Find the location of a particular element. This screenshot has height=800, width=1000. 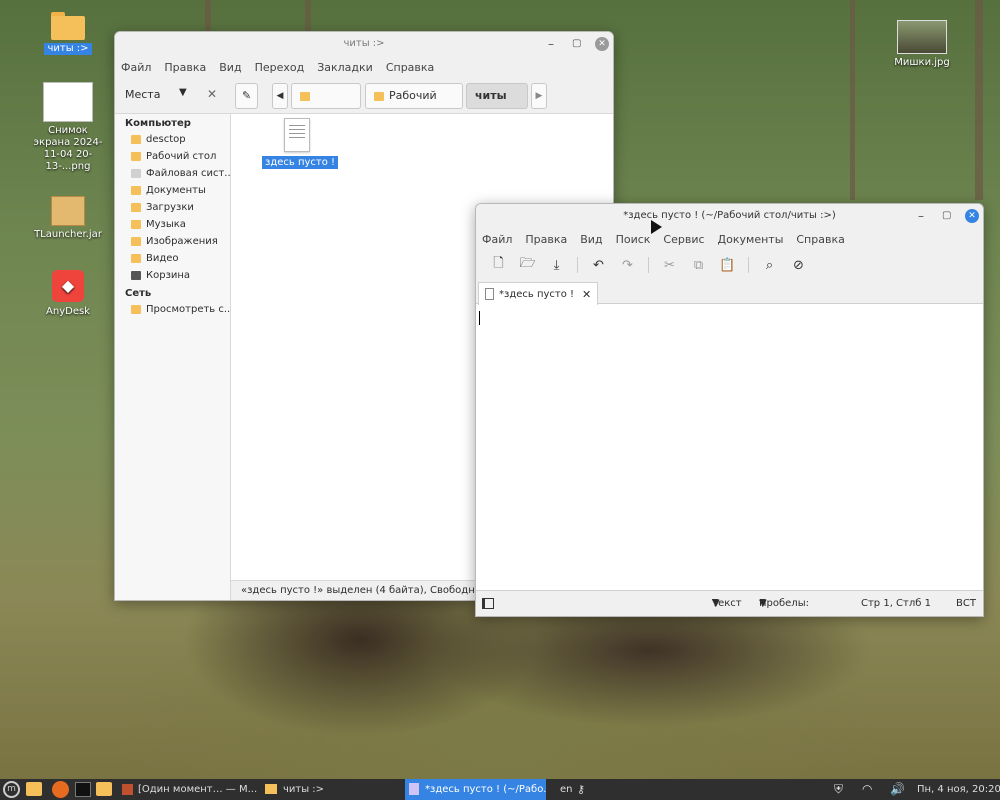

file-manager-titlebar: читы :> – ▢ ✕ is located at coordinates (364, 44).